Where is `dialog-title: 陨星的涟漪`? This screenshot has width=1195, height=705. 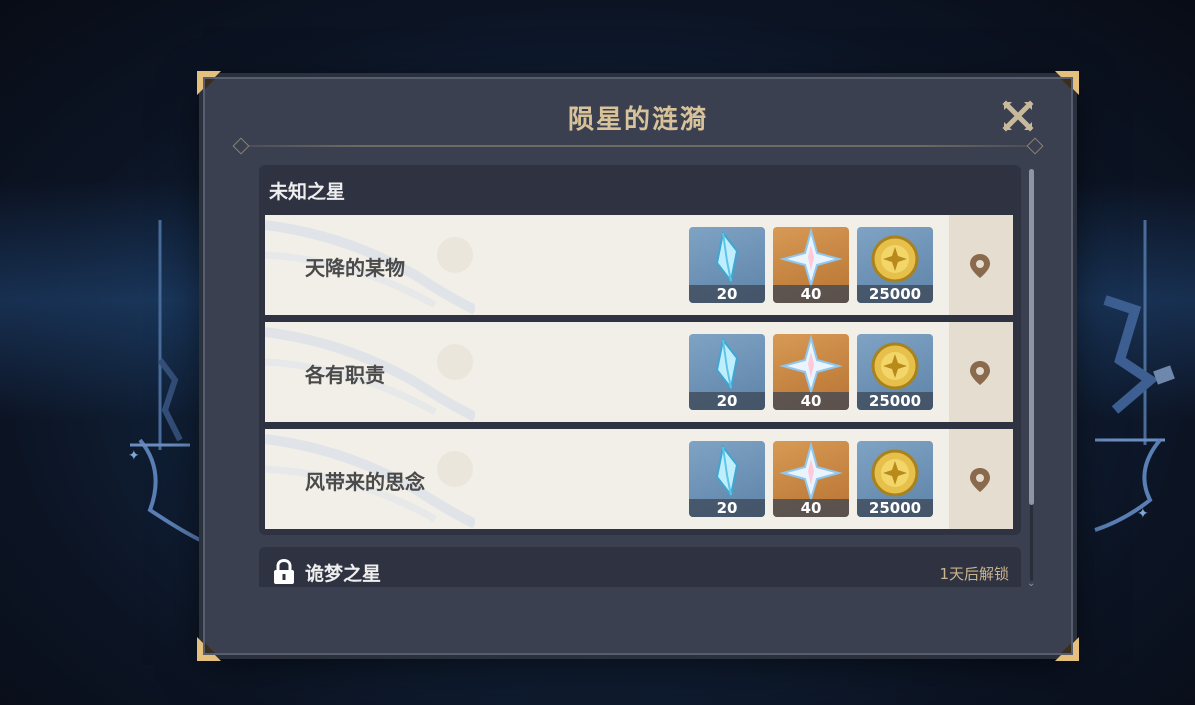 dialog-title: 陨星的涟漪 is located at coordinates (637, 120).